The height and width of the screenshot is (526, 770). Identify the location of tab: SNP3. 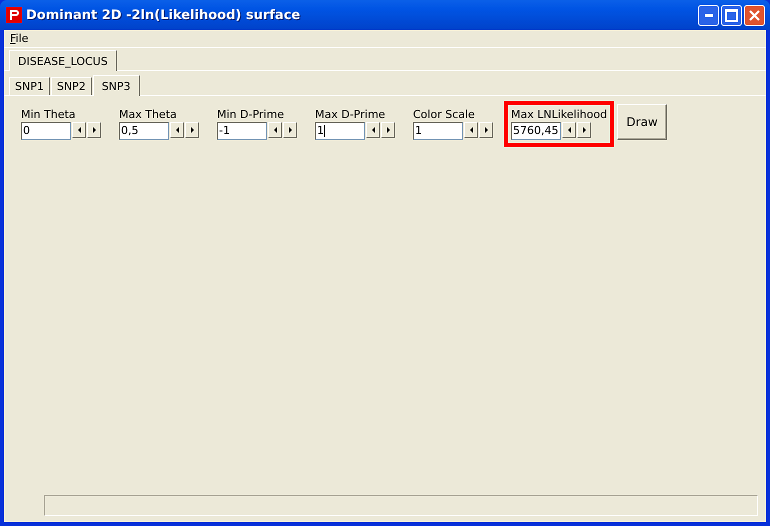
(116, 85).